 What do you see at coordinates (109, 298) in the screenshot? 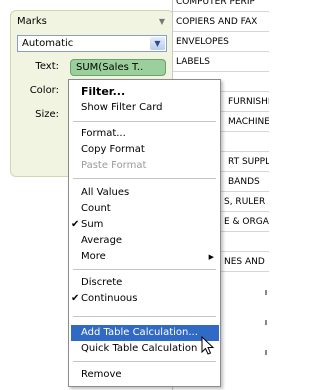
I see `menu-item-continuous: Continuous` at bounding box center [109, 298].